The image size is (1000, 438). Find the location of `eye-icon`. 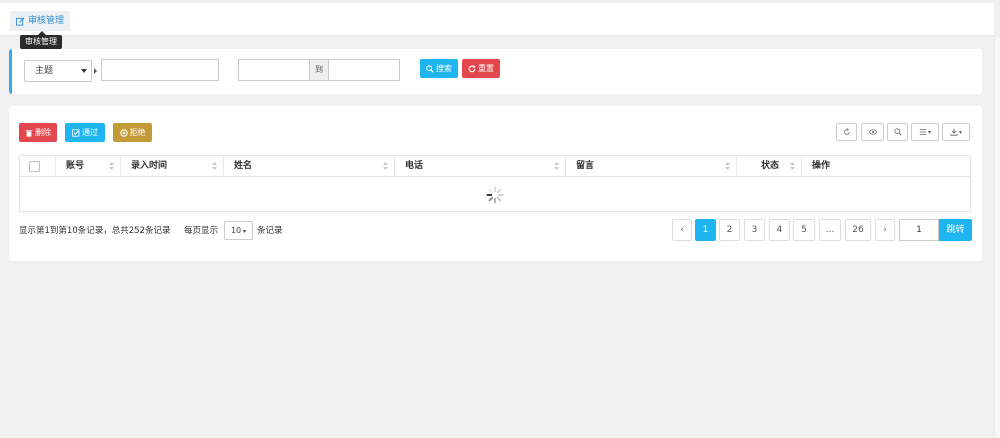

eye-icon is located at coordinates (872, 132).